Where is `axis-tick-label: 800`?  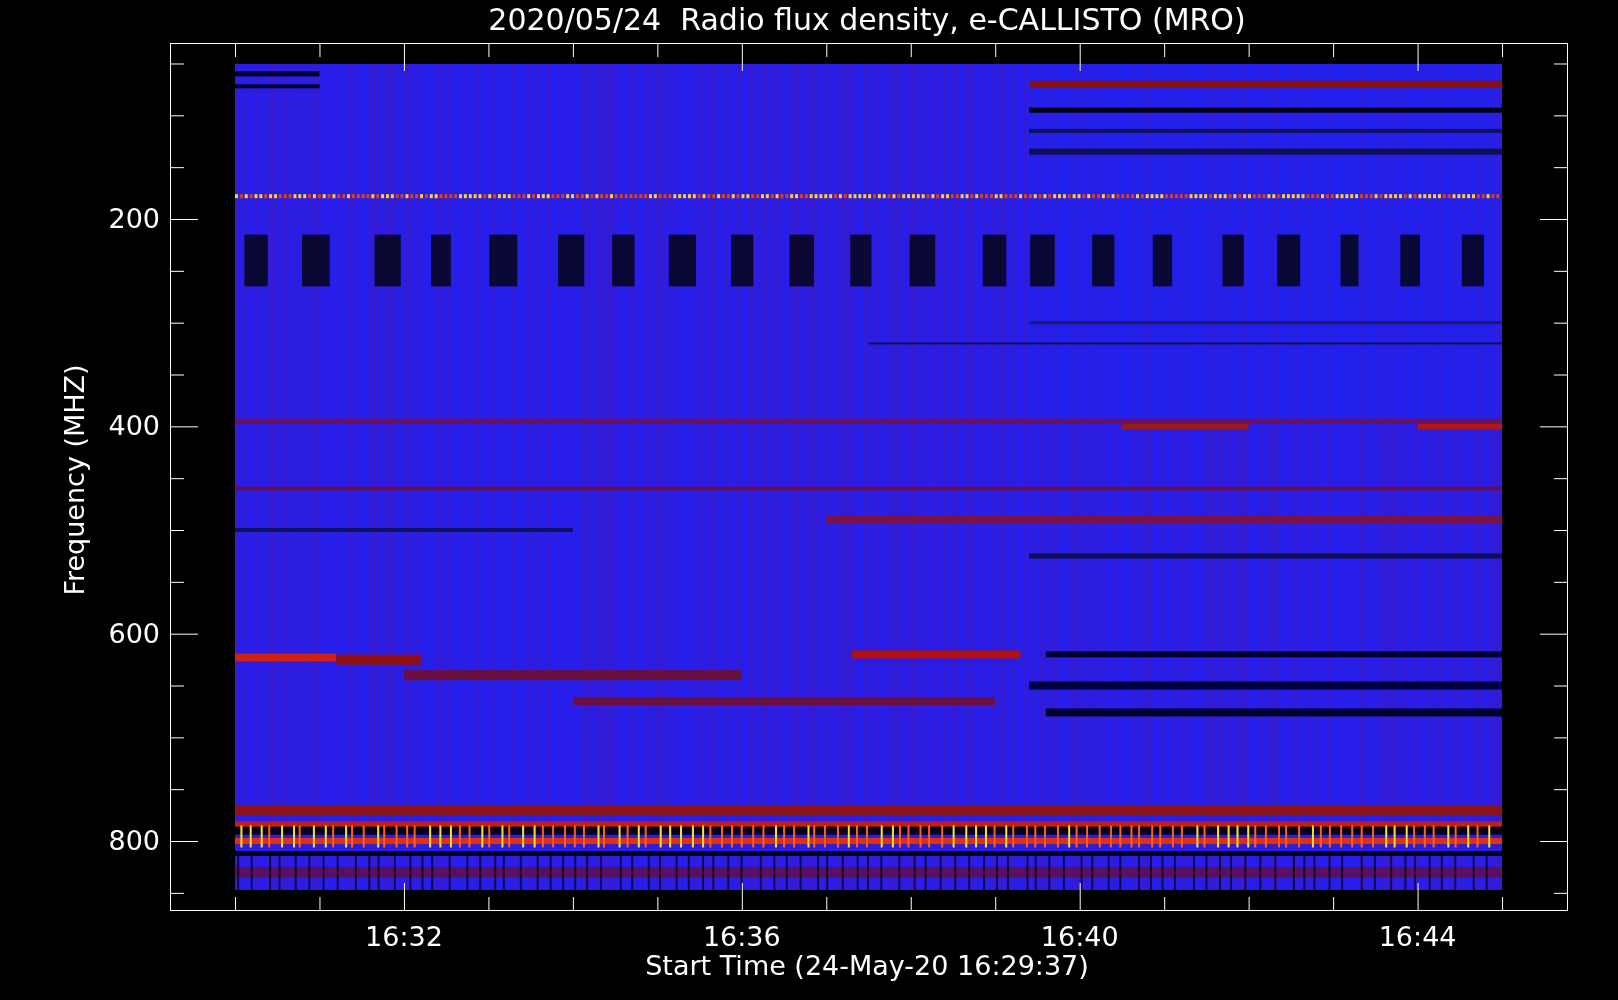
axis-tick-label: 800 is located at coordinates (134, 840).